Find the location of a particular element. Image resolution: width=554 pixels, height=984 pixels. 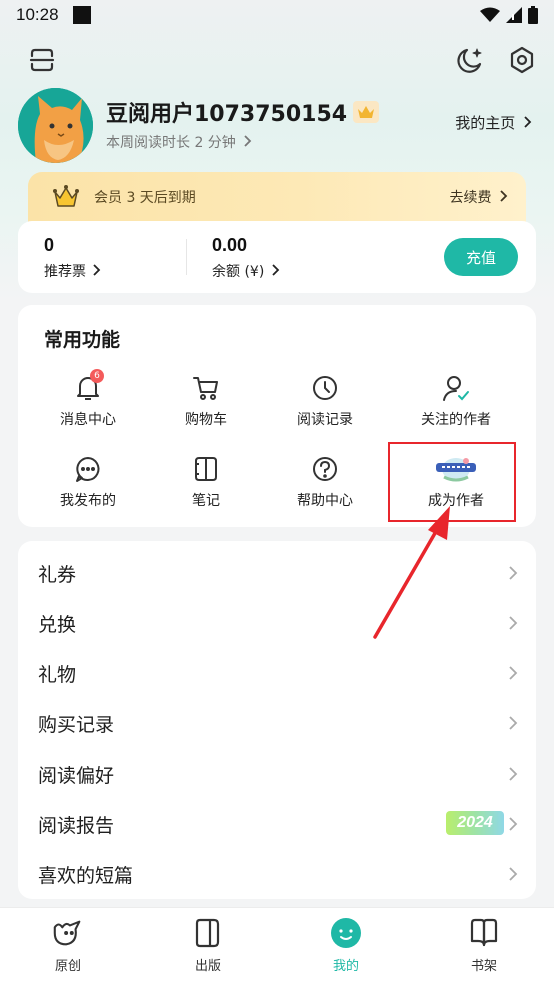

note-icon is located at coordinates (206, 469).